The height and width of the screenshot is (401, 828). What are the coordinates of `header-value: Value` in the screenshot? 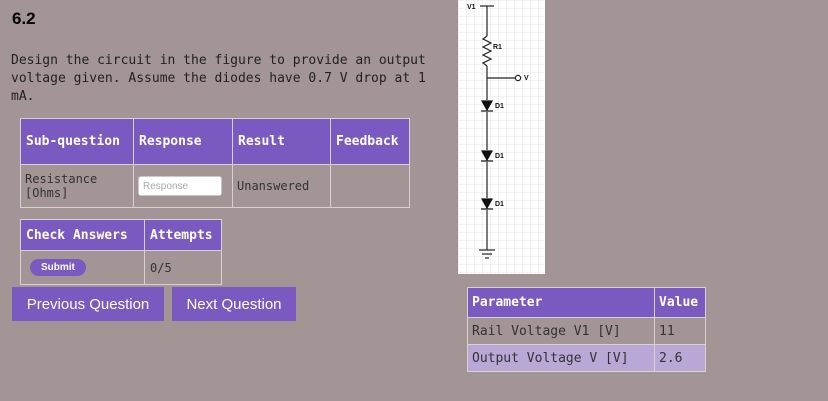 It's located at (680, 302).